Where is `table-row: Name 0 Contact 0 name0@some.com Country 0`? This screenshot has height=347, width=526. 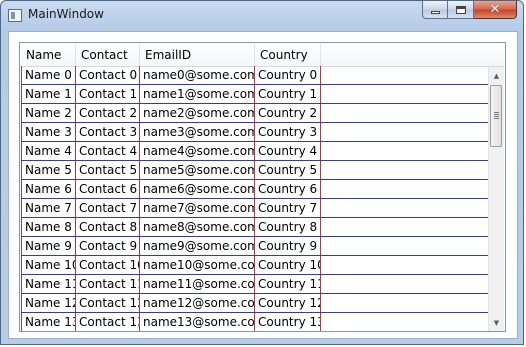 table-row: Name 0 Contact 0 name0@some.com Country 0 is located at coordinates (255, 75).